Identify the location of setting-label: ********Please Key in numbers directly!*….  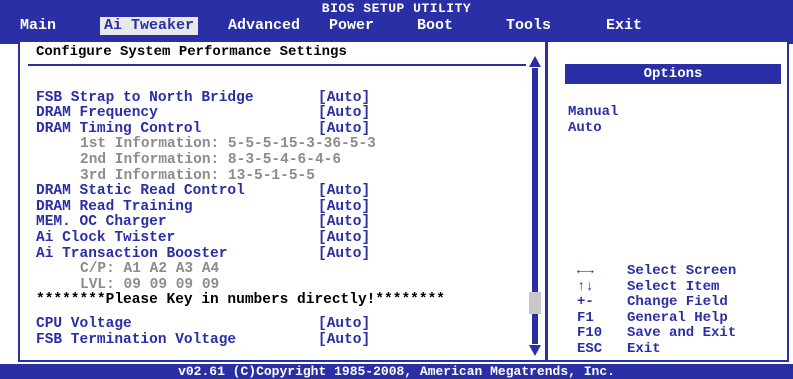
(240, 300).